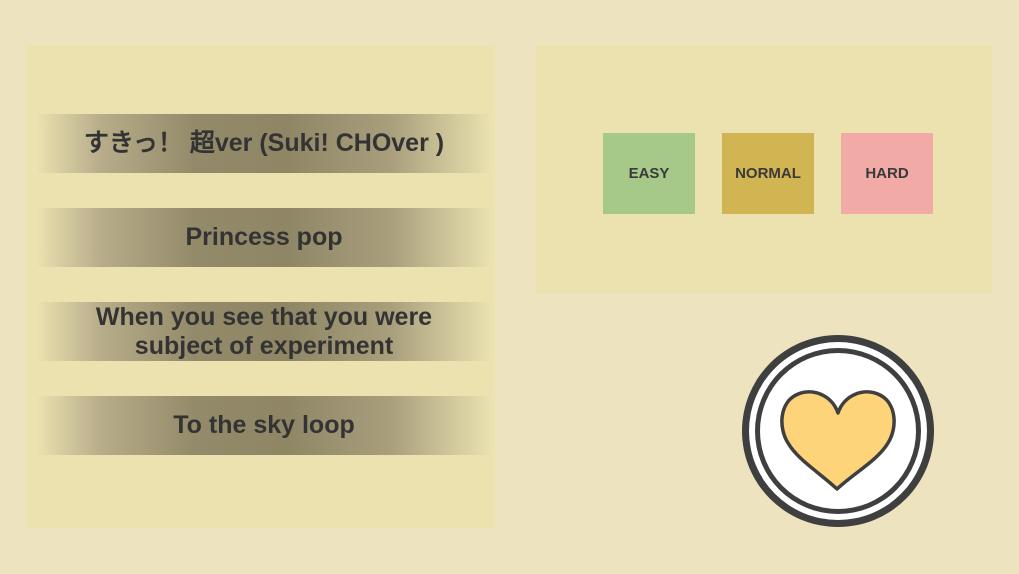 The image size is (1019, 574). I want to click on song-item-to-the-sky-loop: To the sky loop, so click(264, 425).